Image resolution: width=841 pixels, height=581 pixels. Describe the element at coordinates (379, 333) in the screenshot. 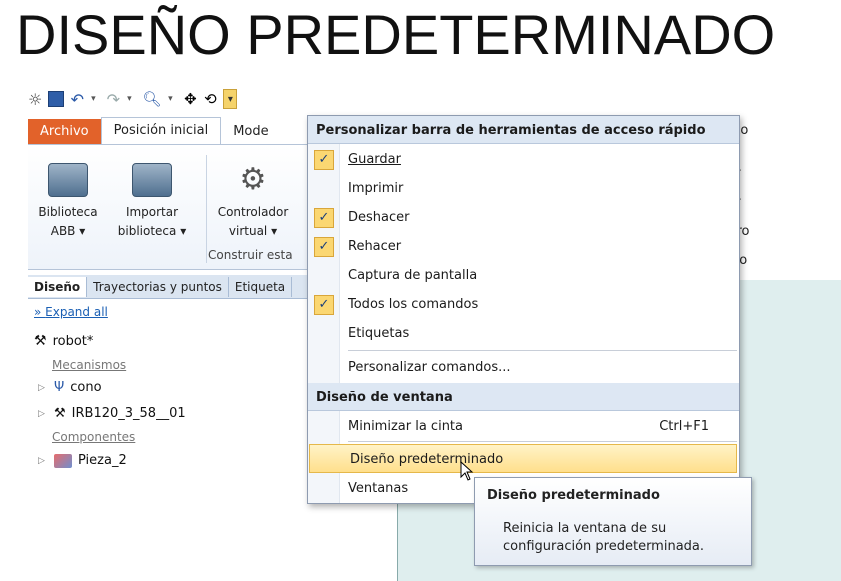

I see `menu-item-label: Etiquetas` at that location.